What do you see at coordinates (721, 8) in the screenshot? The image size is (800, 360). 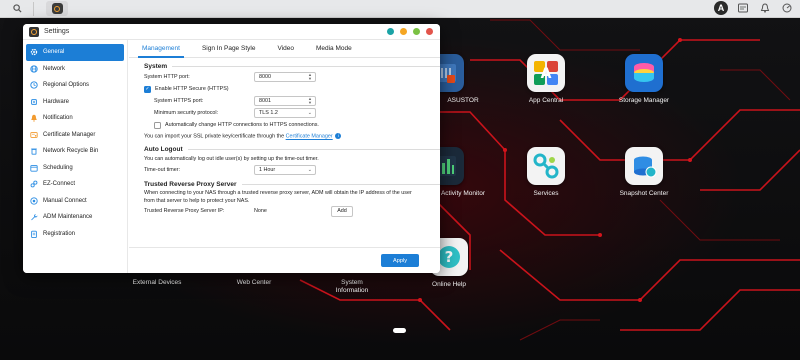 I see `user-avatar: A` at bounding box center [721, 8].